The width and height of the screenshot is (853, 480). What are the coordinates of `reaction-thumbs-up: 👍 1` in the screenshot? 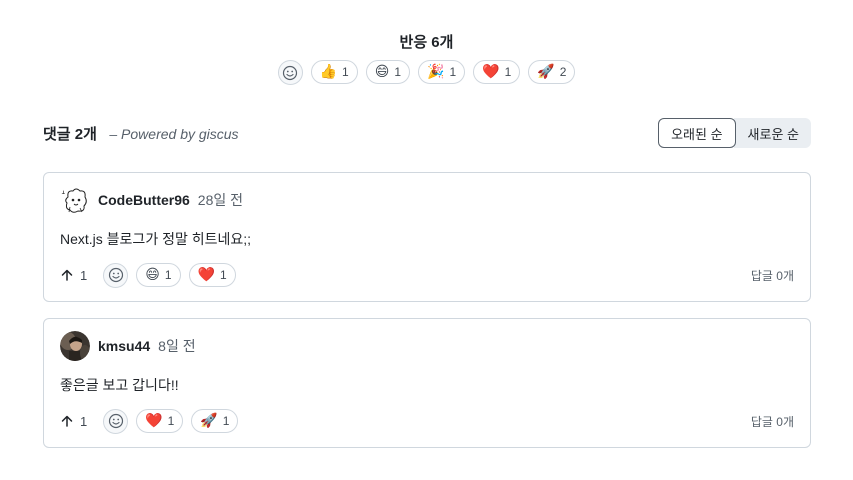 It's located at (334, 72).